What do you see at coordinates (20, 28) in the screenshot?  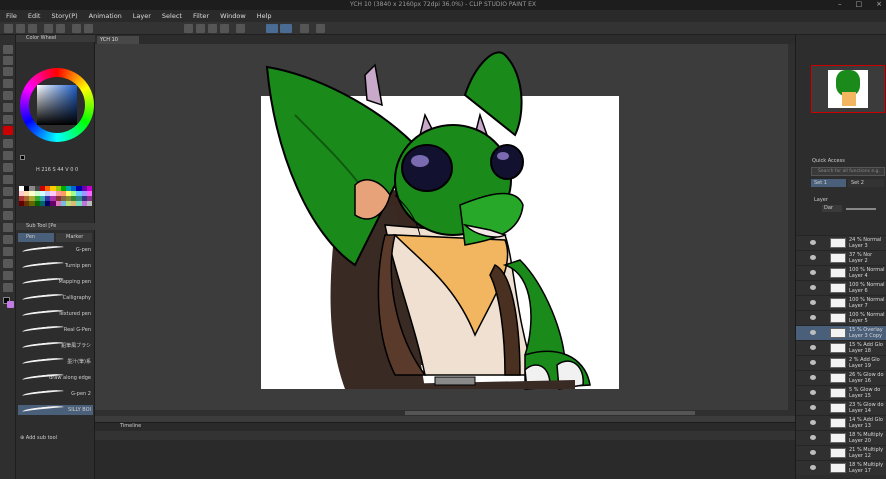 I see `open-icon` at bounding box center [20, 28].